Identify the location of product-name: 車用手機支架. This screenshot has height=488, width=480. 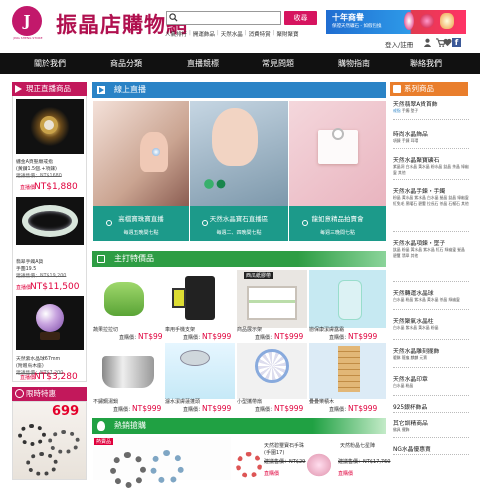
(180, 329).